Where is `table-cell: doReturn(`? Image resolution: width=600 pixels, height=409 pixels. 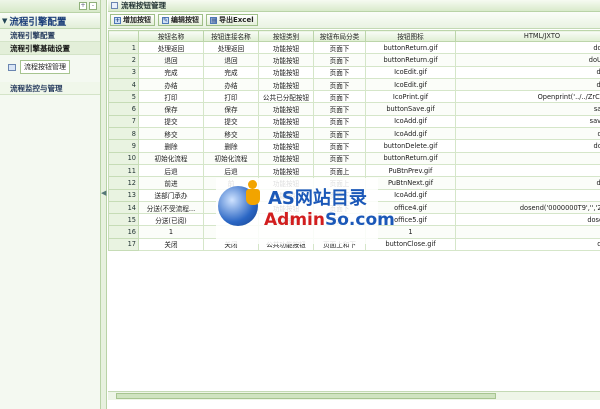 table-cell: doReturn( is located at coordinates (527, 47).